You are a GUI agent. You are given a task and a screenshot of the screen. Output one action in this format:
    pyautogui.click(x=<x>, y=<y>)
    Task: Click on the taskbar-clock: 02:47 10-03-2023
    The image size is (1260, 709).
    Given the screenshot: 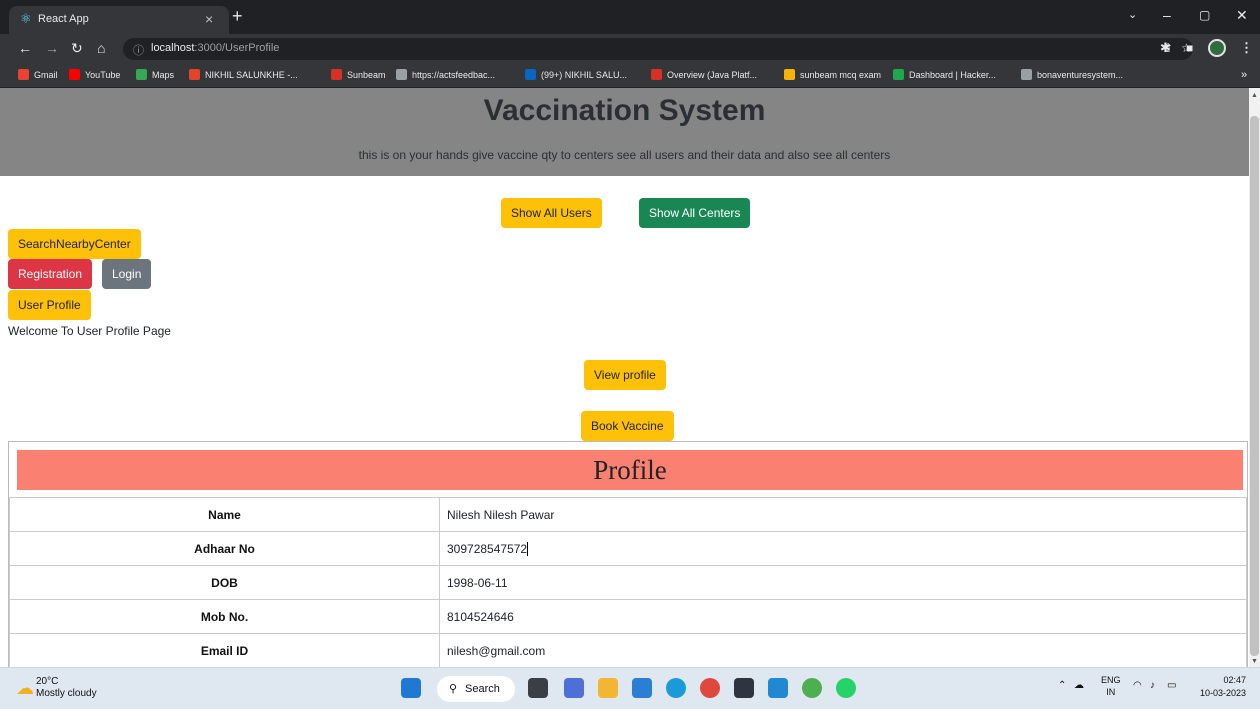 What is the action you would take?
    pyautogui.click(x=1223, y=687)
    